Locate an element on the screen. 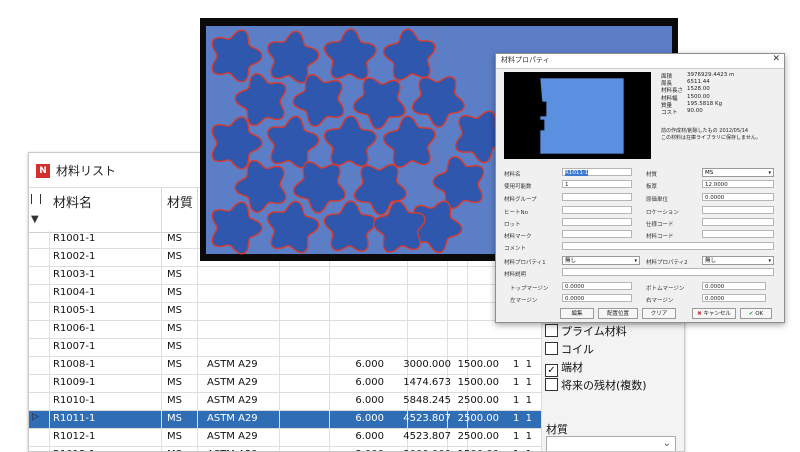  material-preview is located at coordinates (577, 115).